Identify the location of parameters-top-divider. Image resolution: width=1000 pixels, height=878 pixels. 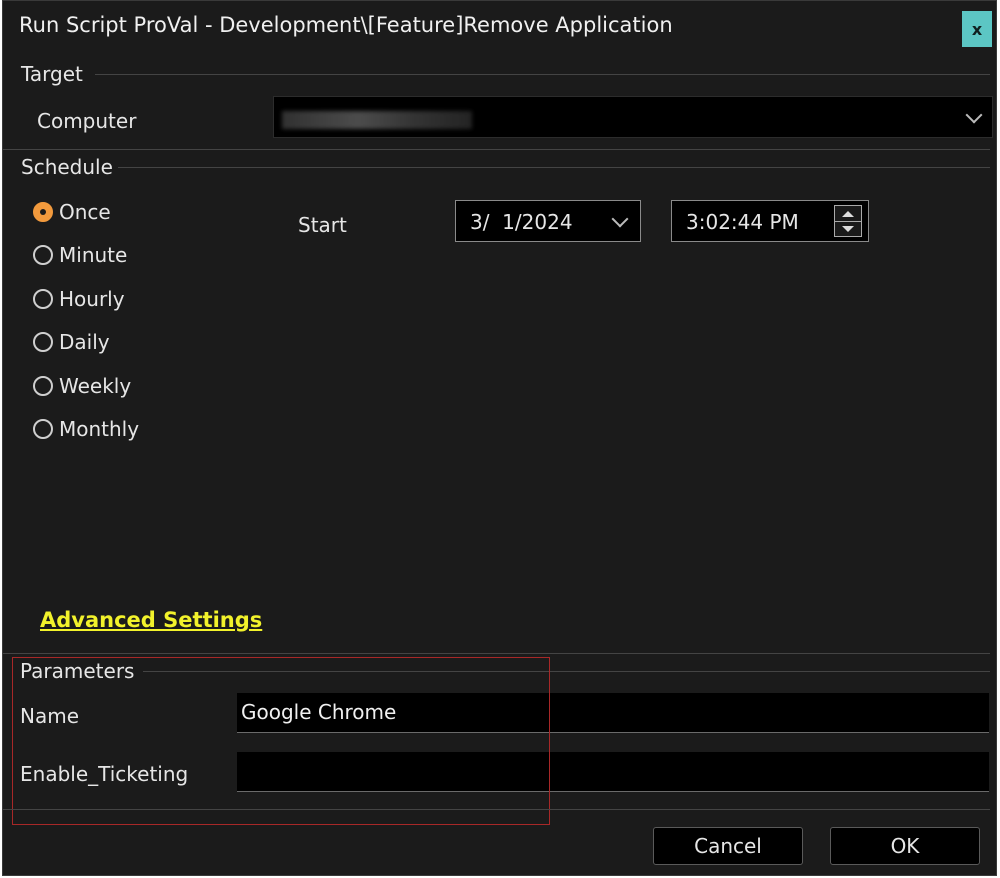
(496, 653).